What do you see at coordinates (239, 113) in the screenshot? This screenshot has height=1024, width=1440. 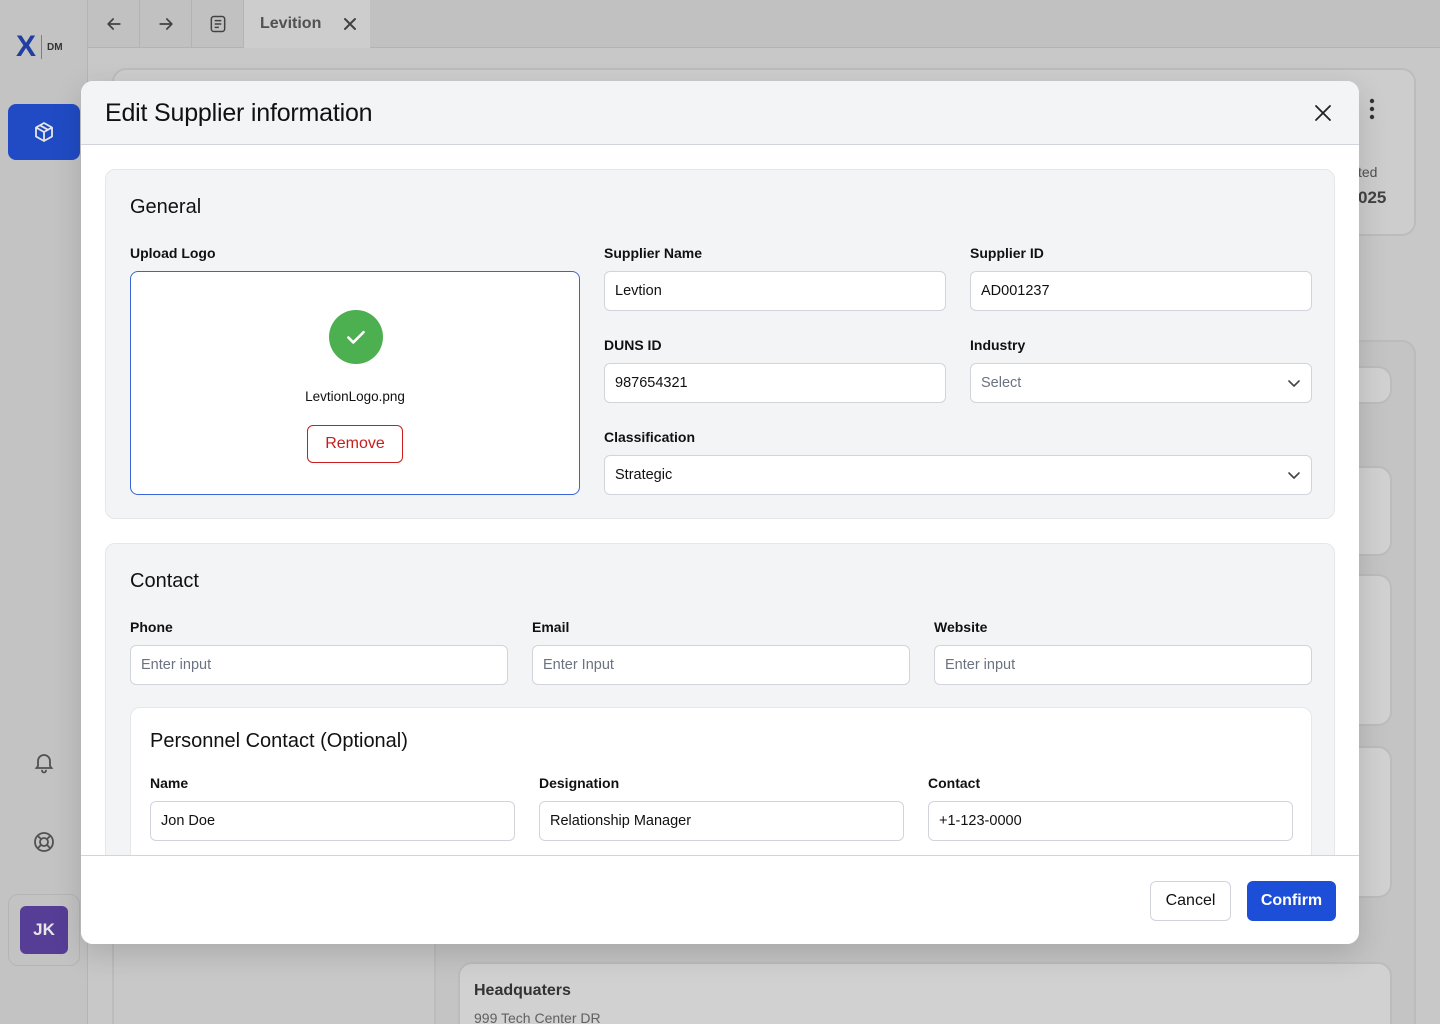 I see `modal-title: Edit Supplier information` at bounding box center [239, 113].